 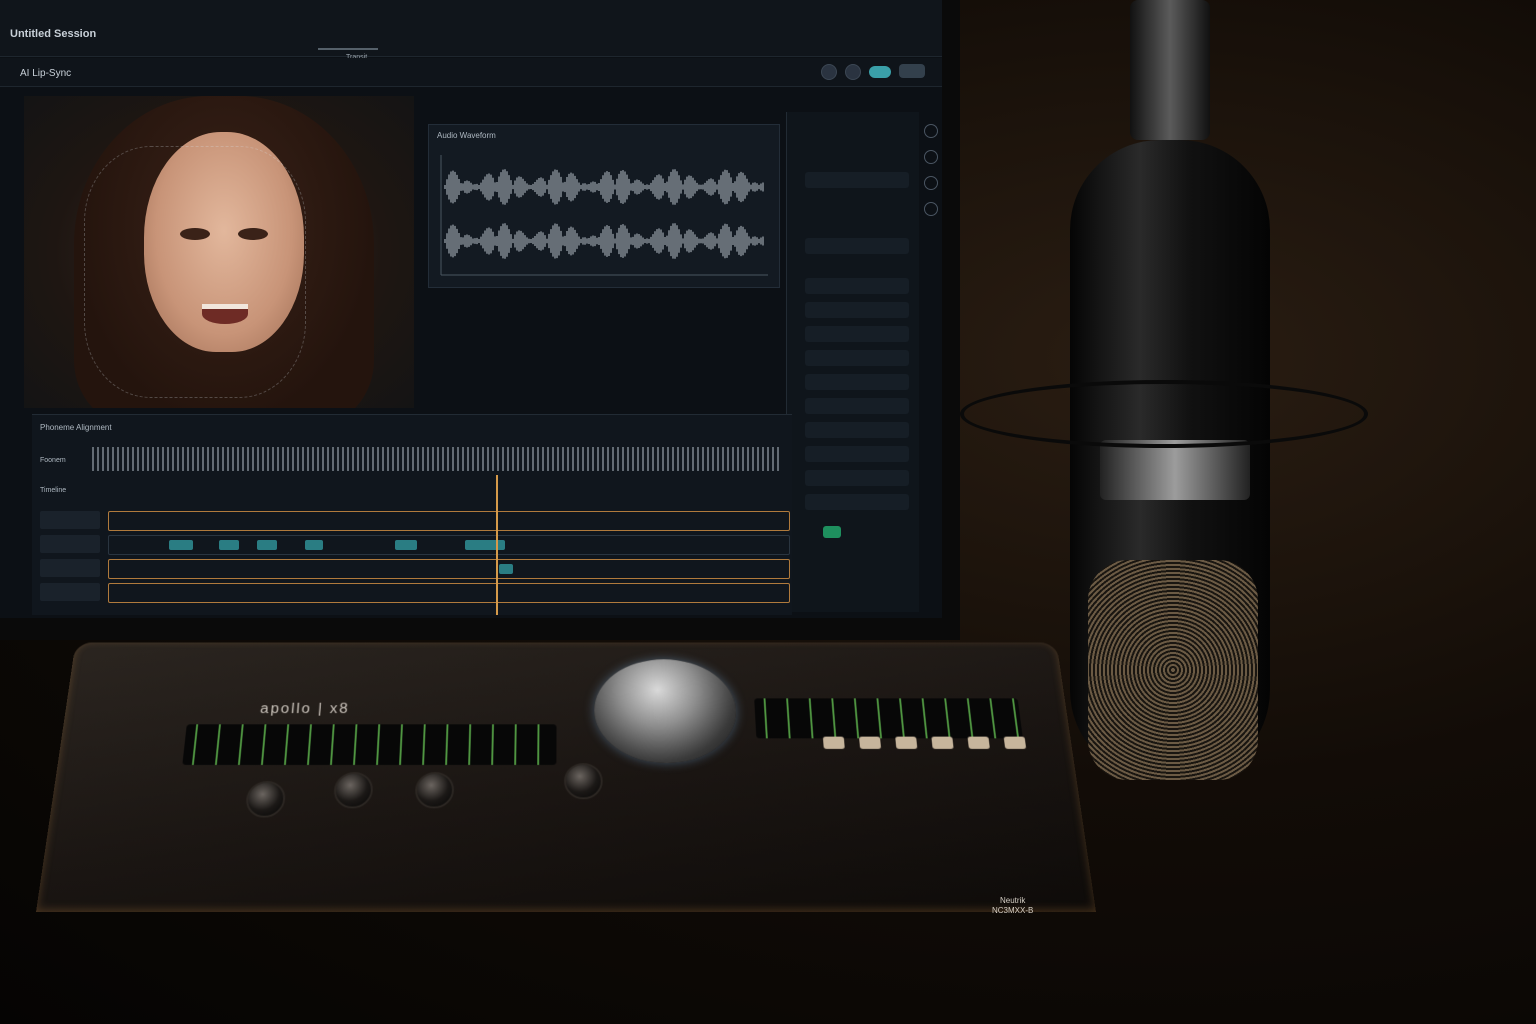 I want to click on audio-waveform-panel: Audio Waveform, so click(x=604, y=206).